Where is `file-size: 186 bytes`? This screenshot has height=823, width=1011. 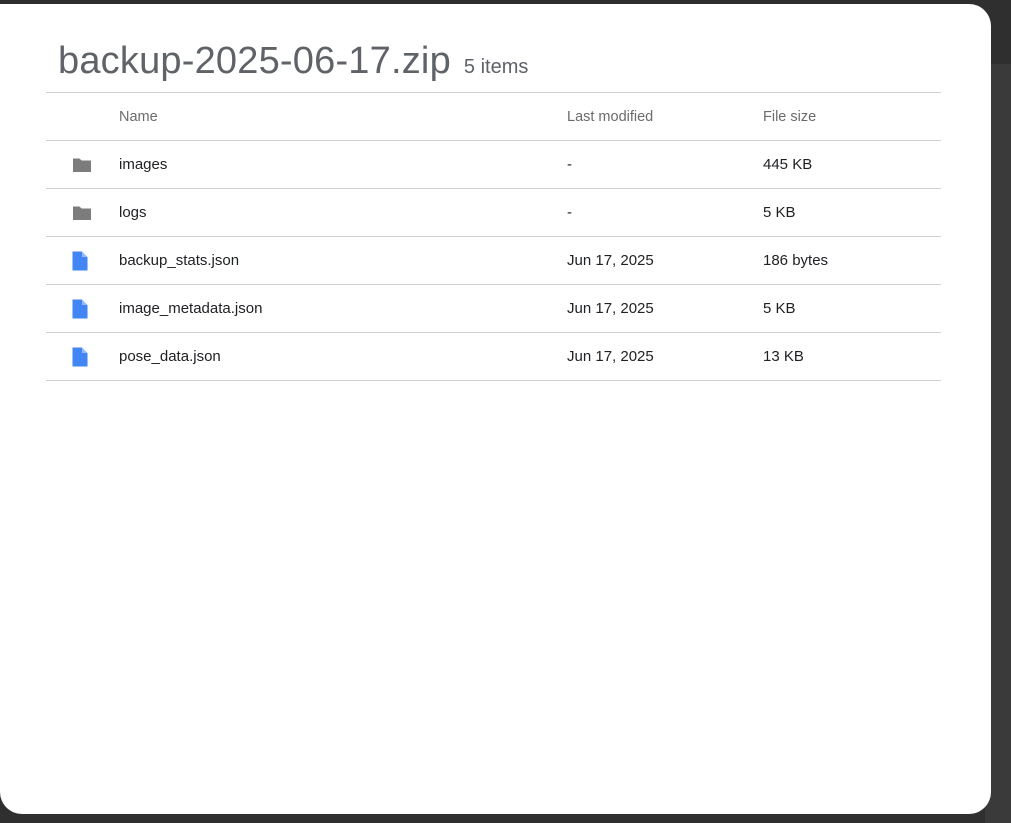 file-size: 186 bytes is located at coordinates (796, 260).